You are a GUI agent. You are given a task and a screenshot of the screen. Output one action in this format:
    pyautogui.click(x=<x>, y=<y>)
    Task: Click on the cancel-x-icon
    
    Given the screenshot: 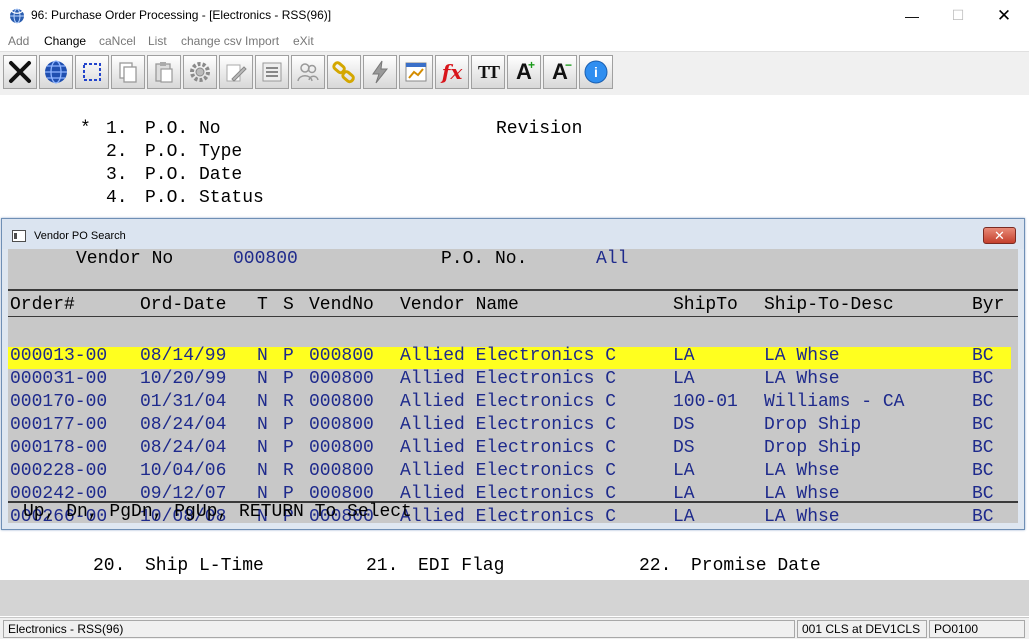 What is the action you would take?
    pyautogui.click(x=20, y=72)
    